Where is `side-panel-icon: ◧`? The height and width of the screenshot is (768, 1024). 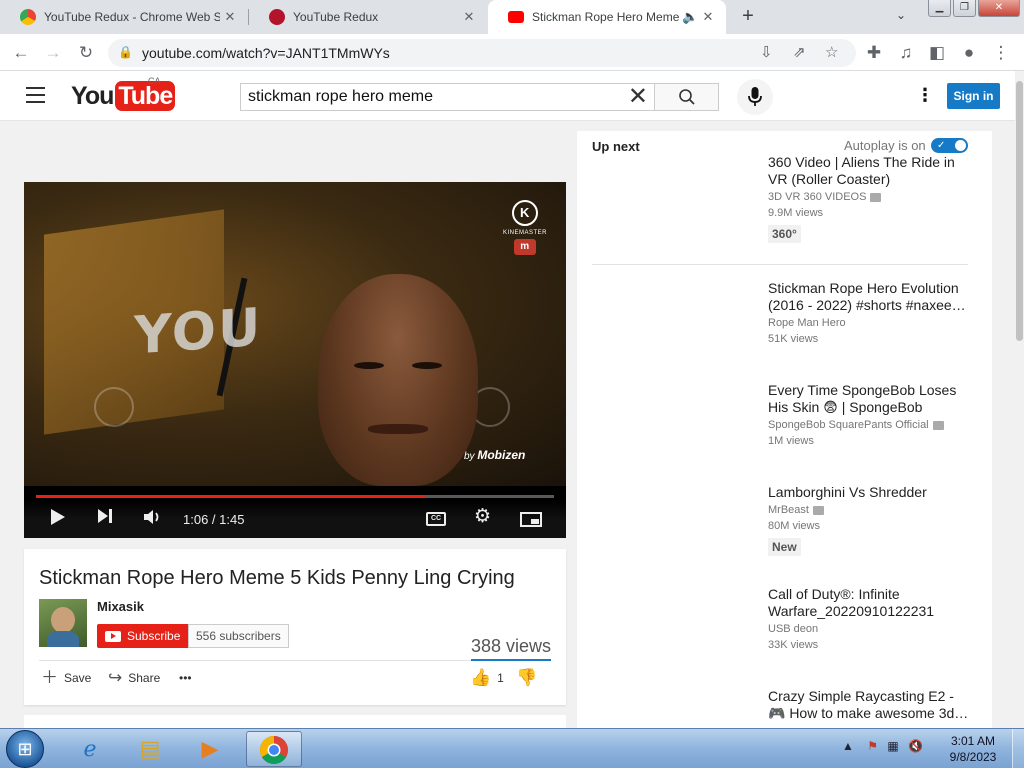 side-panel-icon: ◧ is located at coordinates (937, 53).